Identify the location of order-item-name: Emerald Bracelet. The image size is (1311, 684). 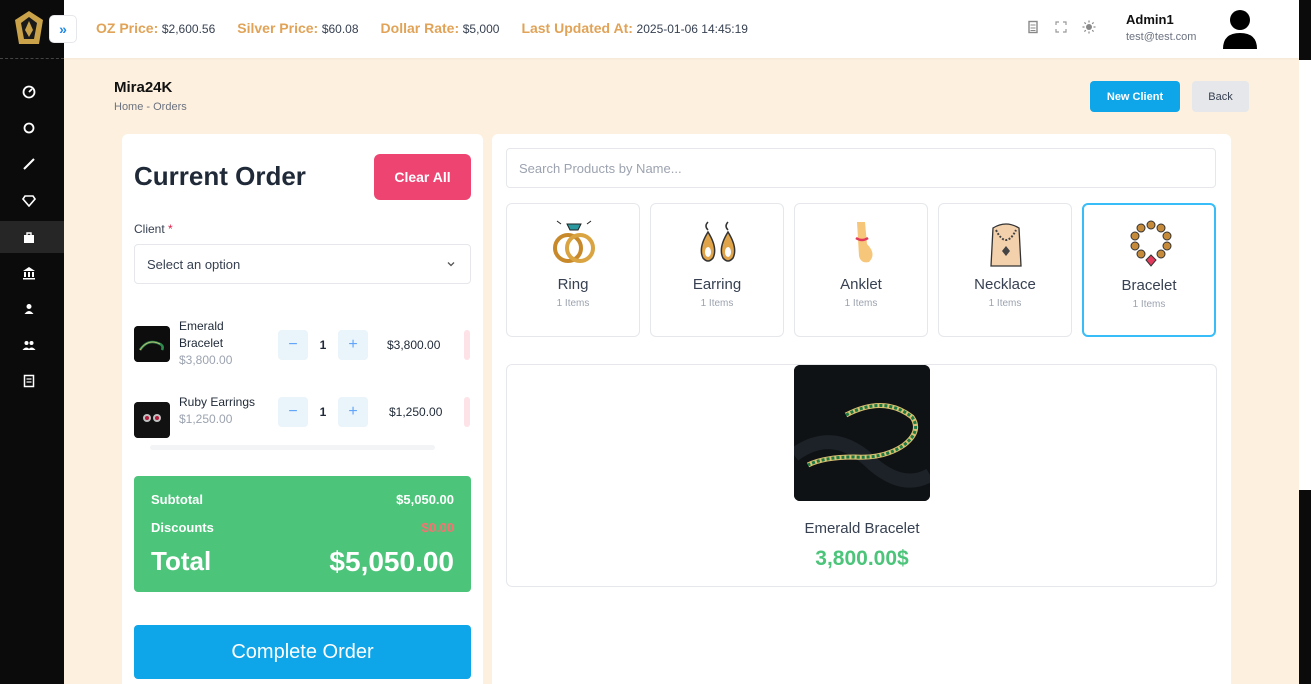
(201, 334).